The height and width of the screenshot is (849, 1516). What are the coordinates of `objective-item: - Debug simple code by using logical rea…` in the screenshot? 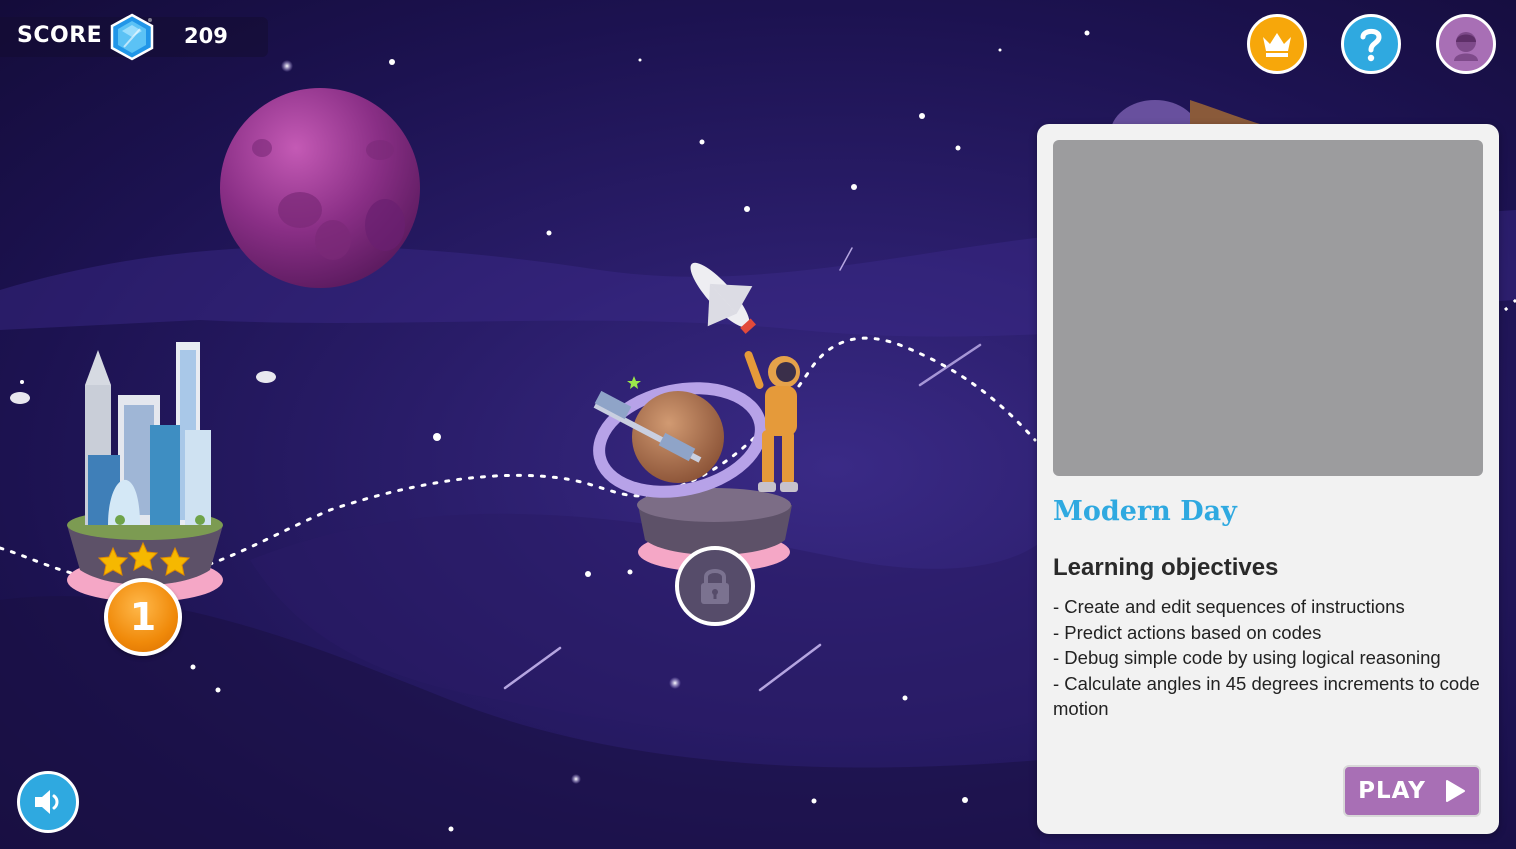 It's located at (1247, 657).